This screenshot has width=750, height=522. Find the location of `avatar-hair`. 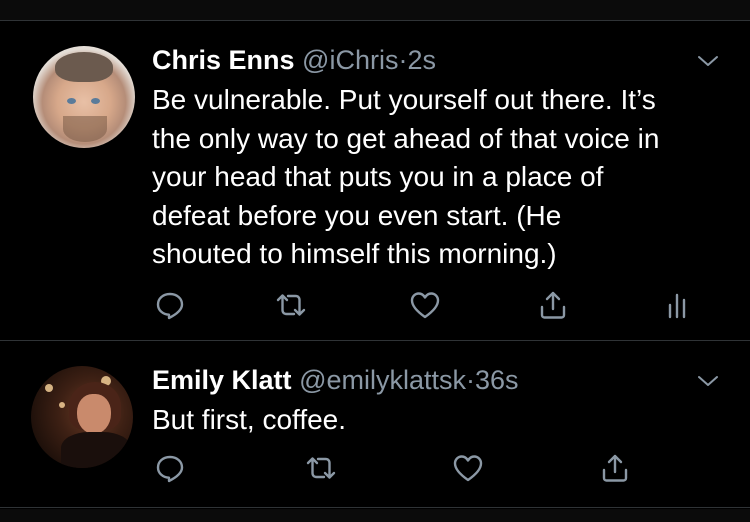

avatar-hair is located at coordinates (84, 67).